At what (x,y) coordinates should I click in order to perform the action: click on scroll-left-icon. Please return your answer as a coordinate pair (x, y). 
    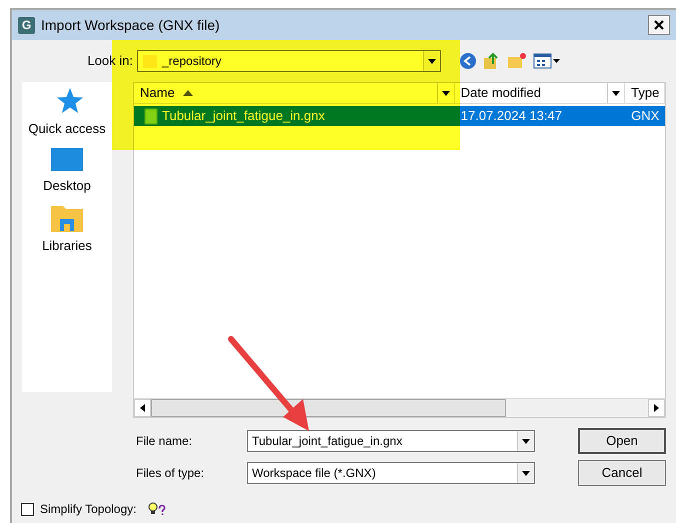
    Looking at the image, I should click on (142, 408).